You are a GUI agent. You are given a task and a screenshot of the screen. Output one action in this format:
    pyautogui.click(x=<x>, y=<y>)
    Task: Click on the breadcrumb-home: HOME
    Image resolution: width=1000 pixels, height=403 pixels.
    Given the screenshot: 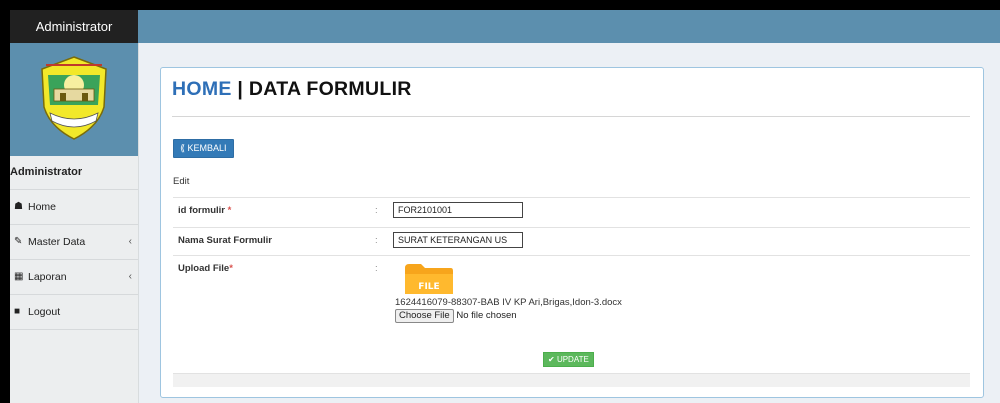 What is the action you would take?
    pyautogui.click(x=202, y=89)
    